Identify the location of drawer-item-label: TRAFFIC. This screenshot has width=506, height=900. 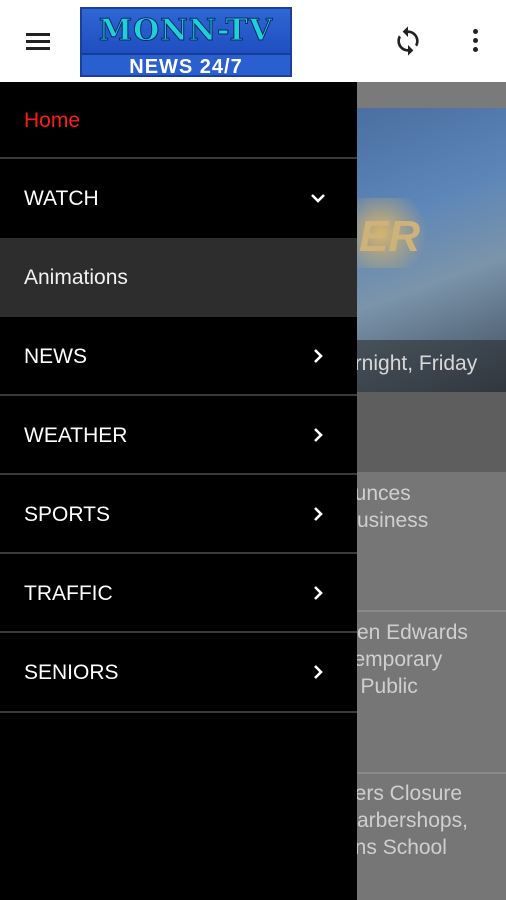
(68, 593).